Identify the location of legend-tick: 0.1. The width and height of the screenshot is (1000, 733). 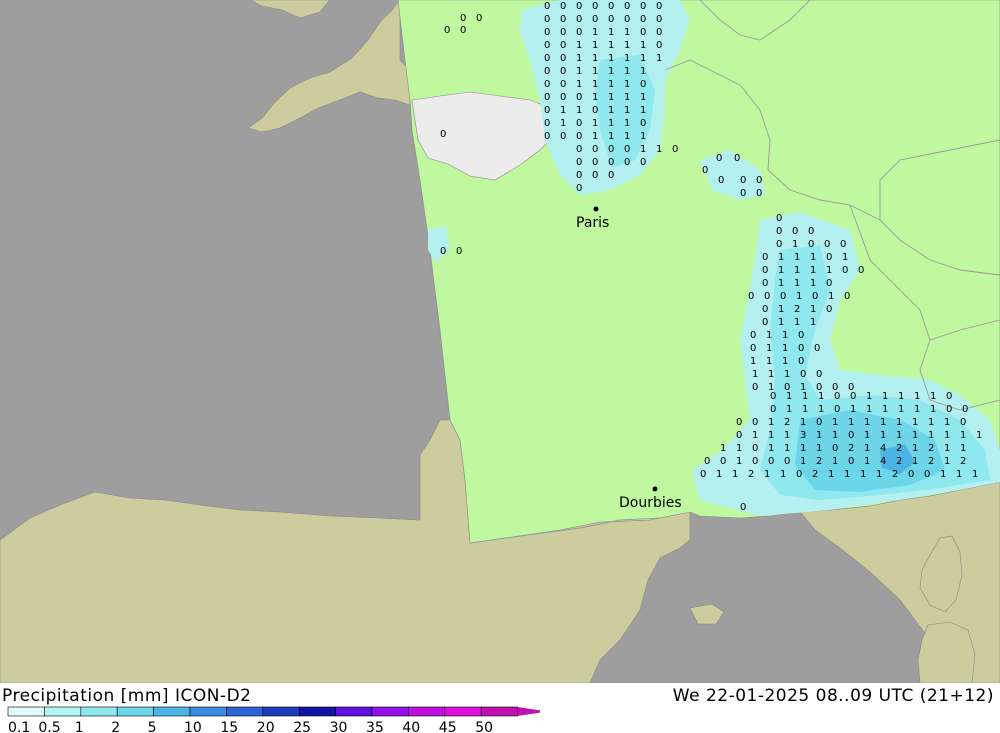
(19, 726).